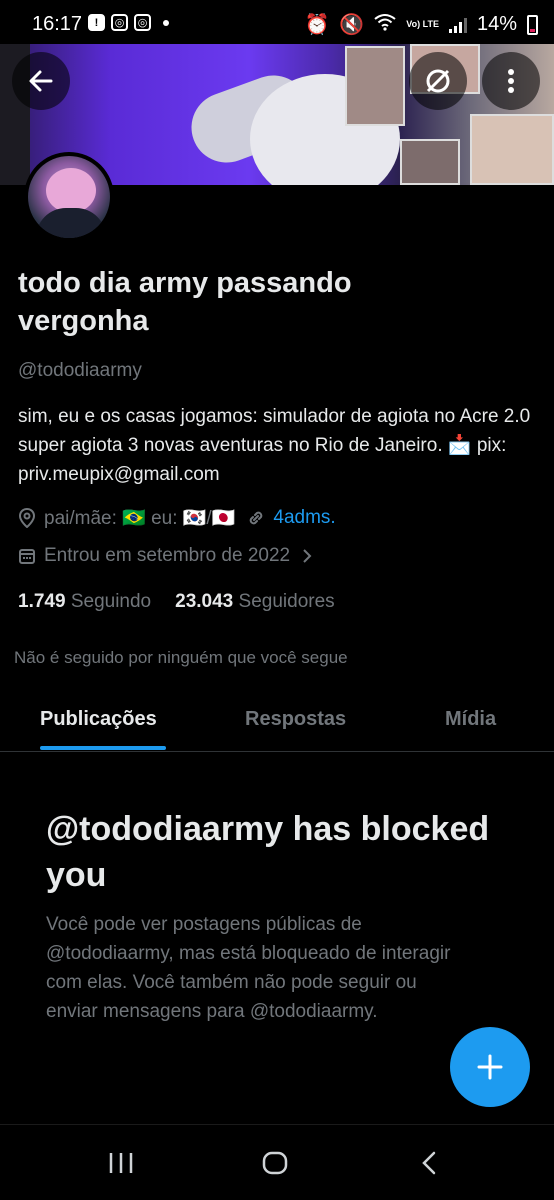  What do you see at coordinates (166, 22) in the screenshot?
I see `more-notifications-icon` at bounding box center [166, 22].